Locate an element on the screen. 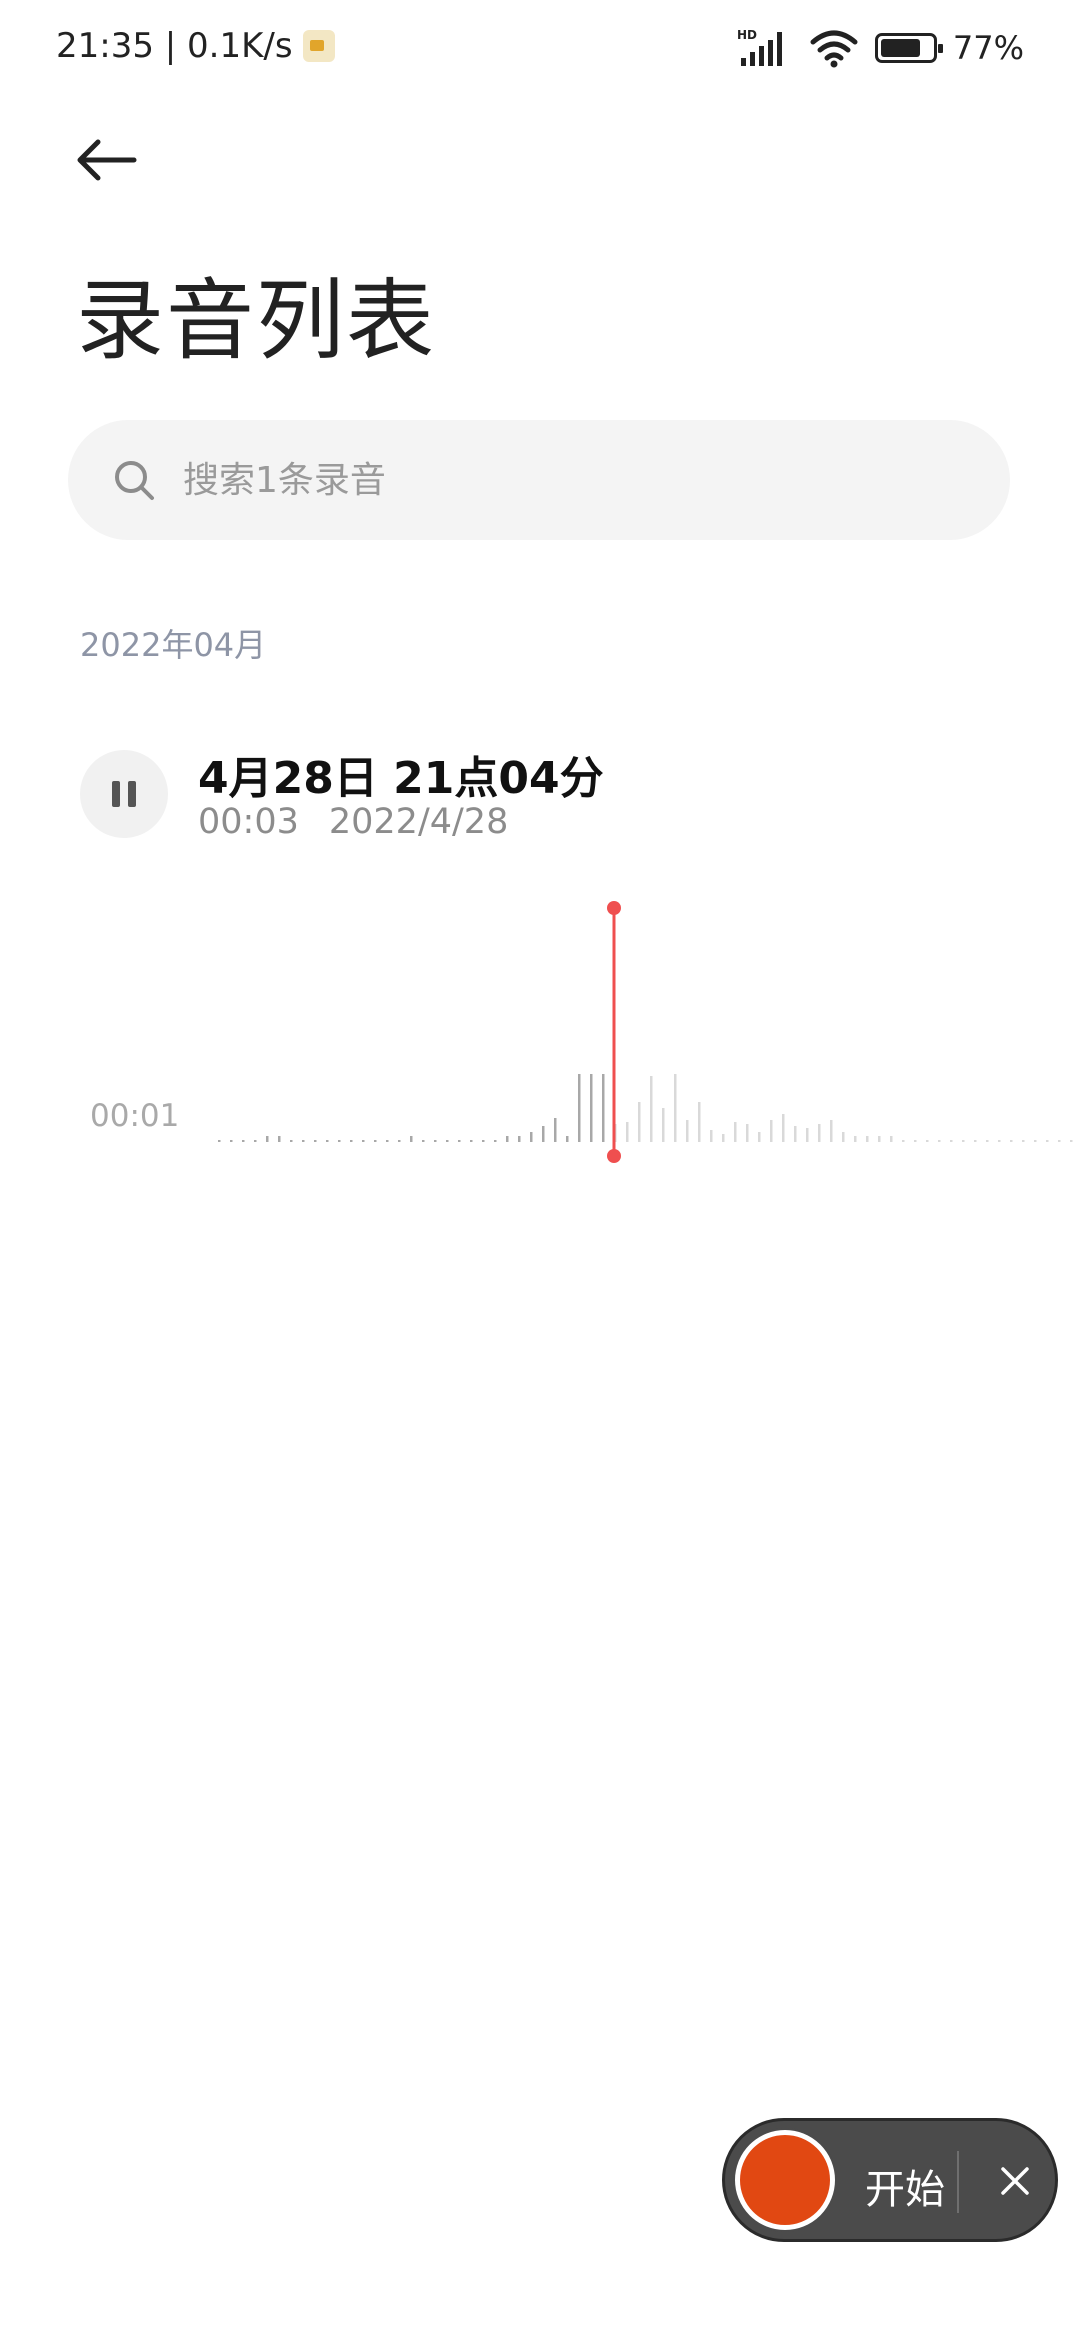 The width and height of the screenshot is (1080, 2340). waveform-player: 00:01 is located at coordinates (540, 1030).